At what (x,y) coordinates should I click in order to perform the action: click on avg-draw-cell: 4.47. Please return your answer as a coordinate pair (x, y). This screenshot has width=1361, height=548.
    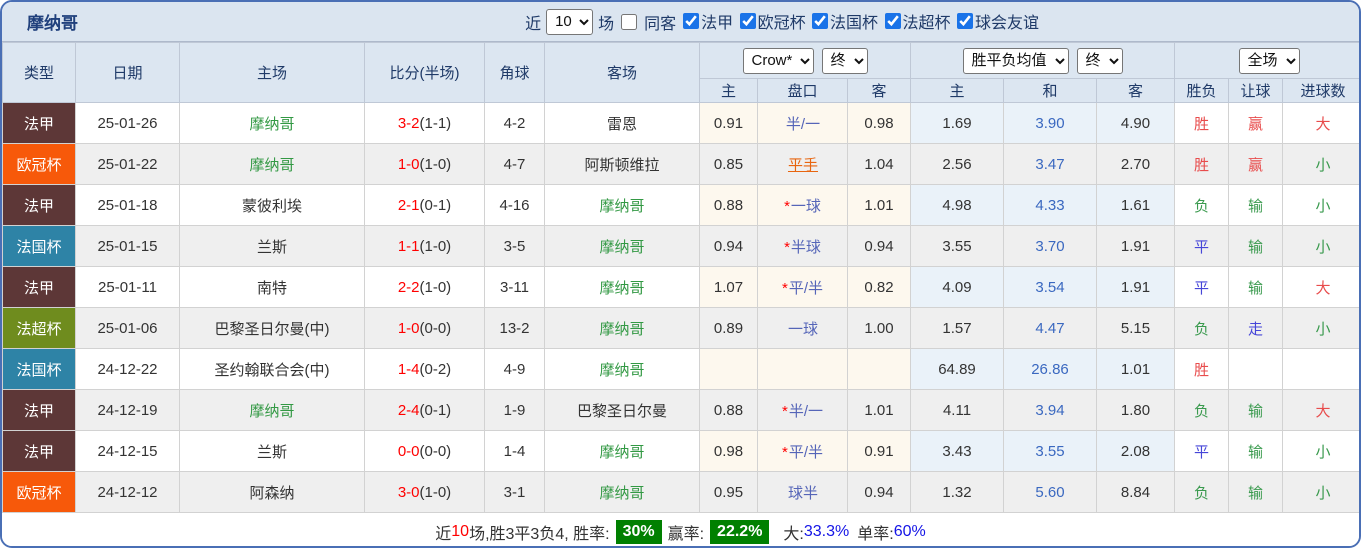
    Looking at the image, I should click on (1050, 328).